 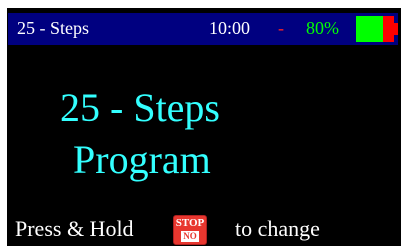 I want to click on stop-no-button-icon: STOP NO, so click(x=190, y=230).